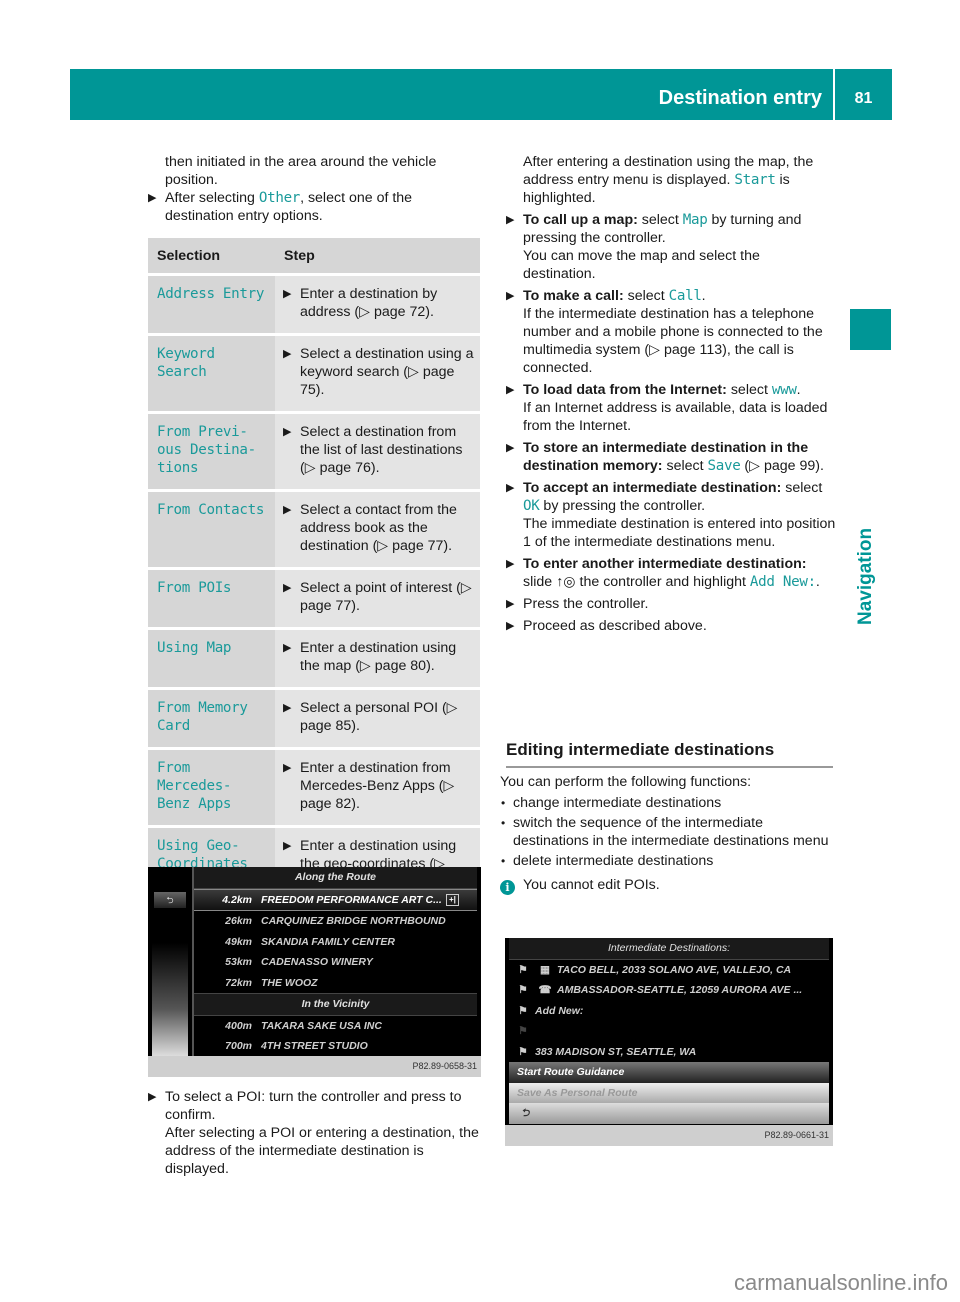 The width and height of the screenshot is (960, 1302). What do you see at coordinates (840, 1282) in the screenshot?
I see `watermark: carmanualsonline.info` at bounding box center [840, 1282].